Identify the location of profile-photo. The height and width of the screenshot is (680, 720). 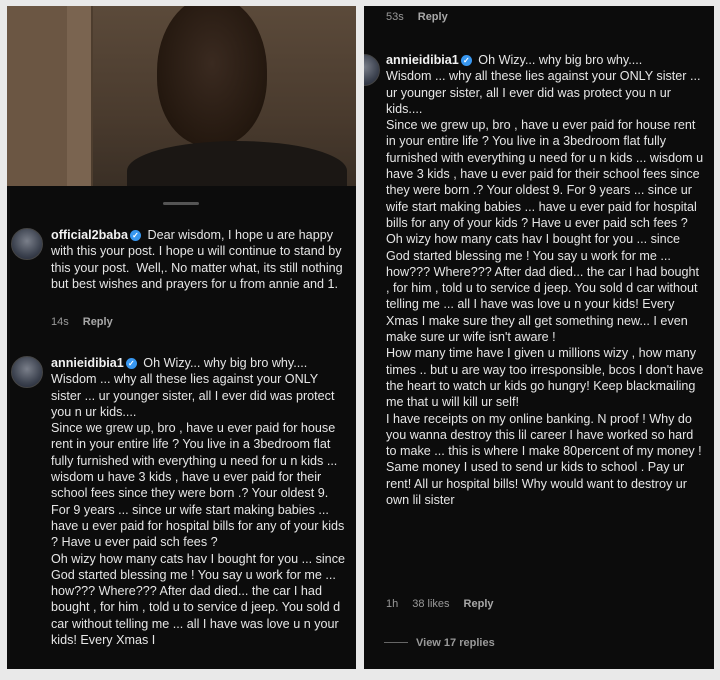
(181, 96).